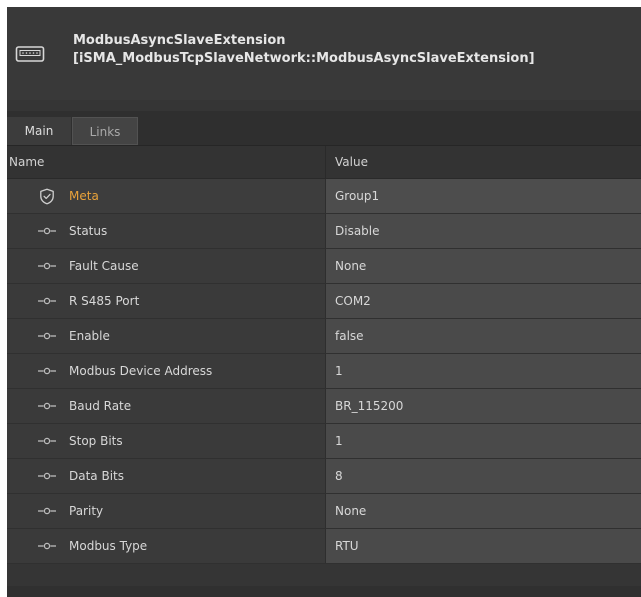  What do you see at coordinates (96, 476) in the screenshot?
I see `property-label: Data Bits` at bounding box center [96, 476].